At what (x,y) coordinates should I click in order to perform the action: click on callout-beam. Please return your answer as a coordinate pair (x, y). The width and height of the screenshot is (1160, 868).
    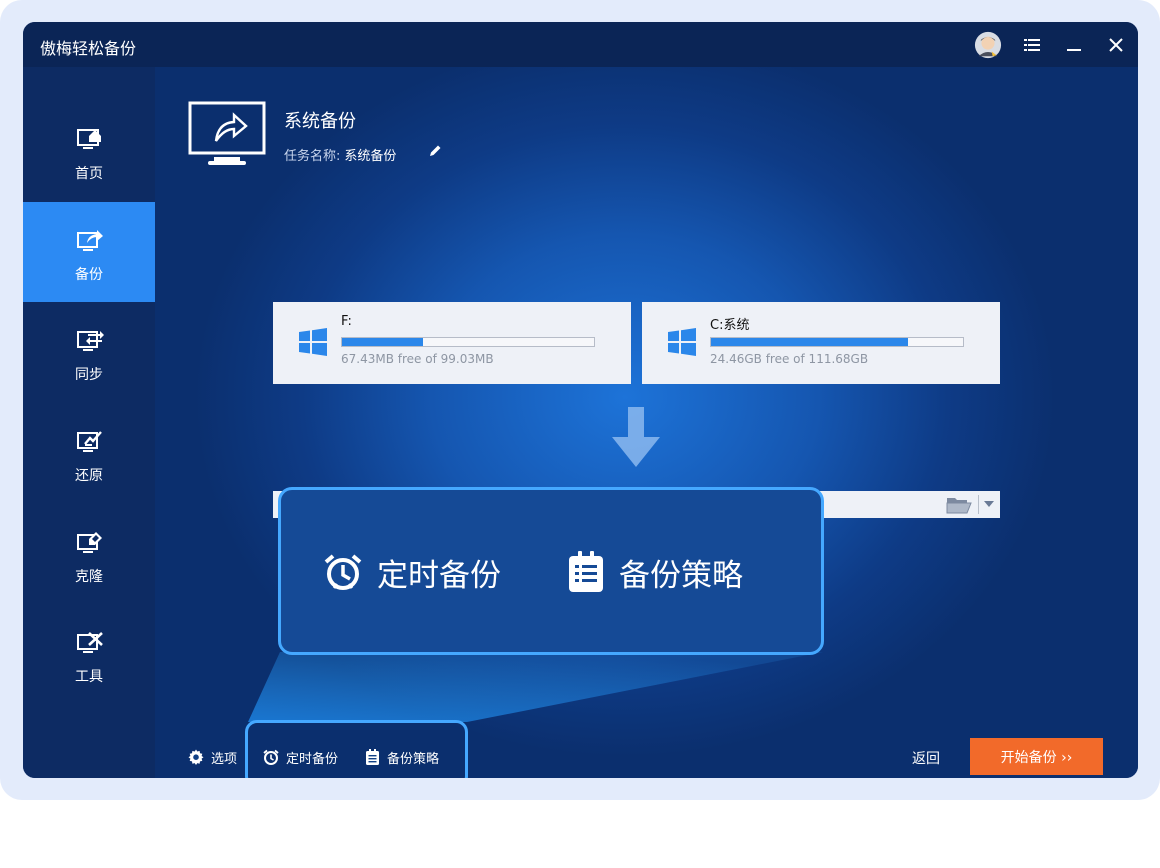
    Looking at the image, I should click on (535, 687).